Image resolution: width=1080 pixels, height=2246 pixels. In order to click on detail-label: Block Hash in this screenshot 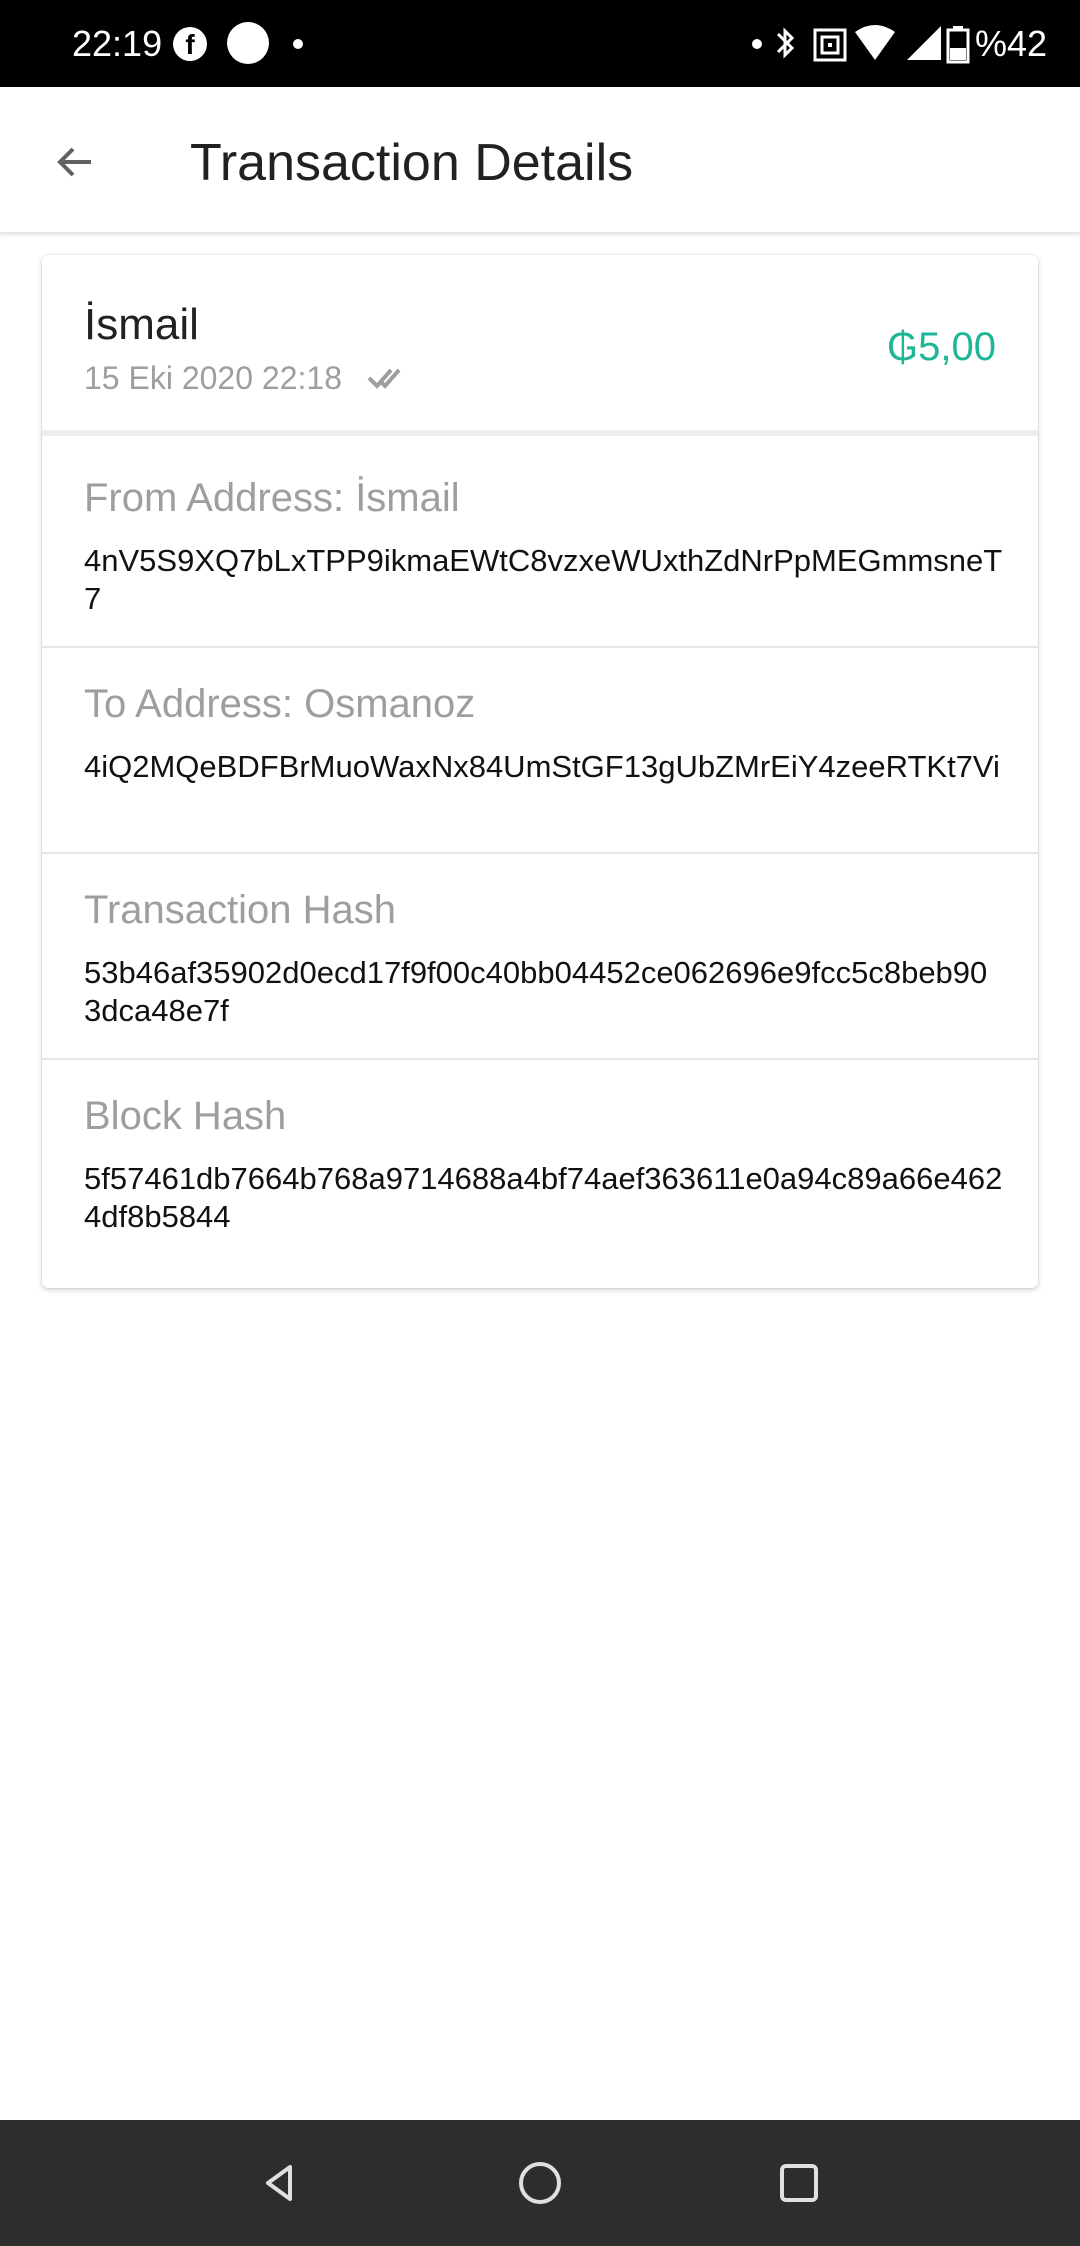, I will do `click(185, 1116)`.